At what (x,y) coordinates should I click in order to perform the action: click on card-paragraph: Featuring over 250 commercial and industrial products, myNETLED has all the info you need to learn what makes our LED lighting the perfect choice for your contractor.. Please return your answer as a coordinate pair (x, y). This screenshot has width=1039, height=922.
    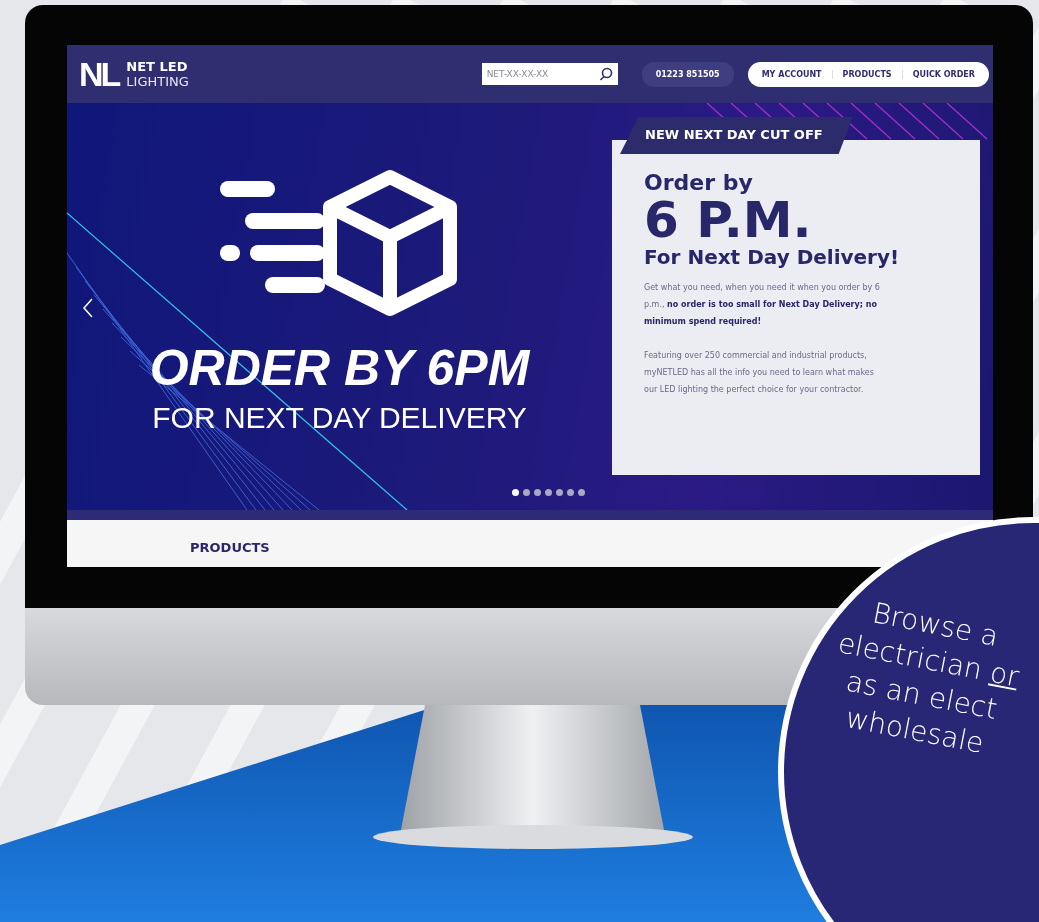
    Looking at the image, I should click on (759, 373).